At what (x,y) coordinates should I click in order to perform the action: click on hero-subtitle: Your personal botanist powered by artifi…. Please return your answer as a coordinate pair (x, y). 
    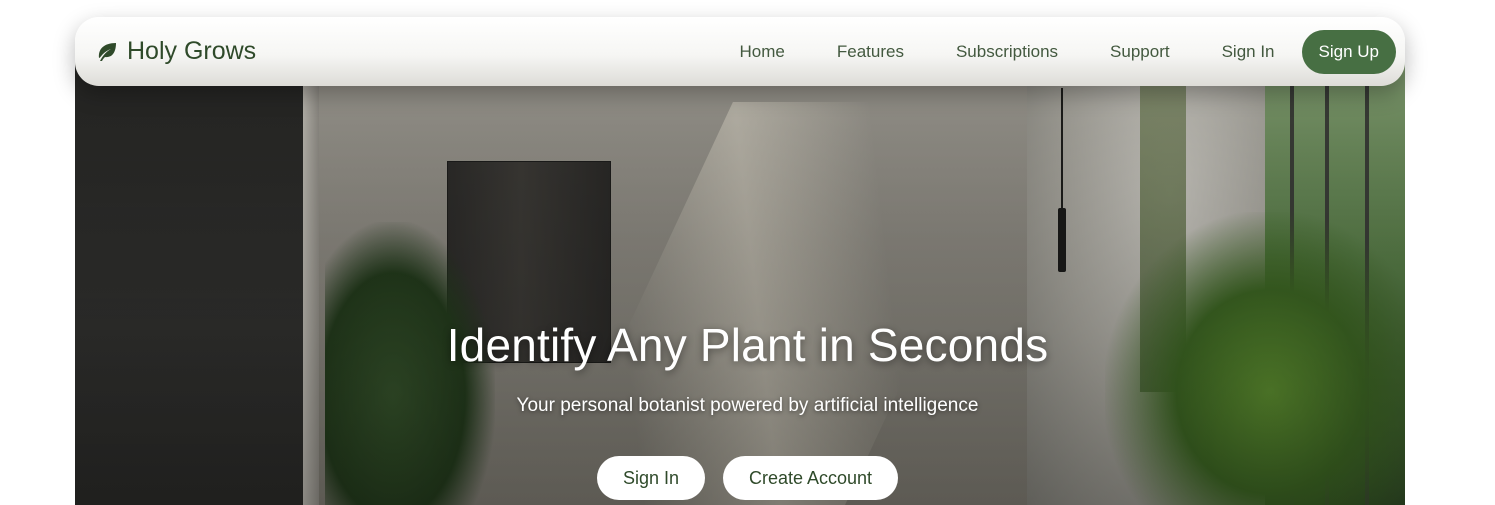
    Looking at the image, I should click on (747, 405).